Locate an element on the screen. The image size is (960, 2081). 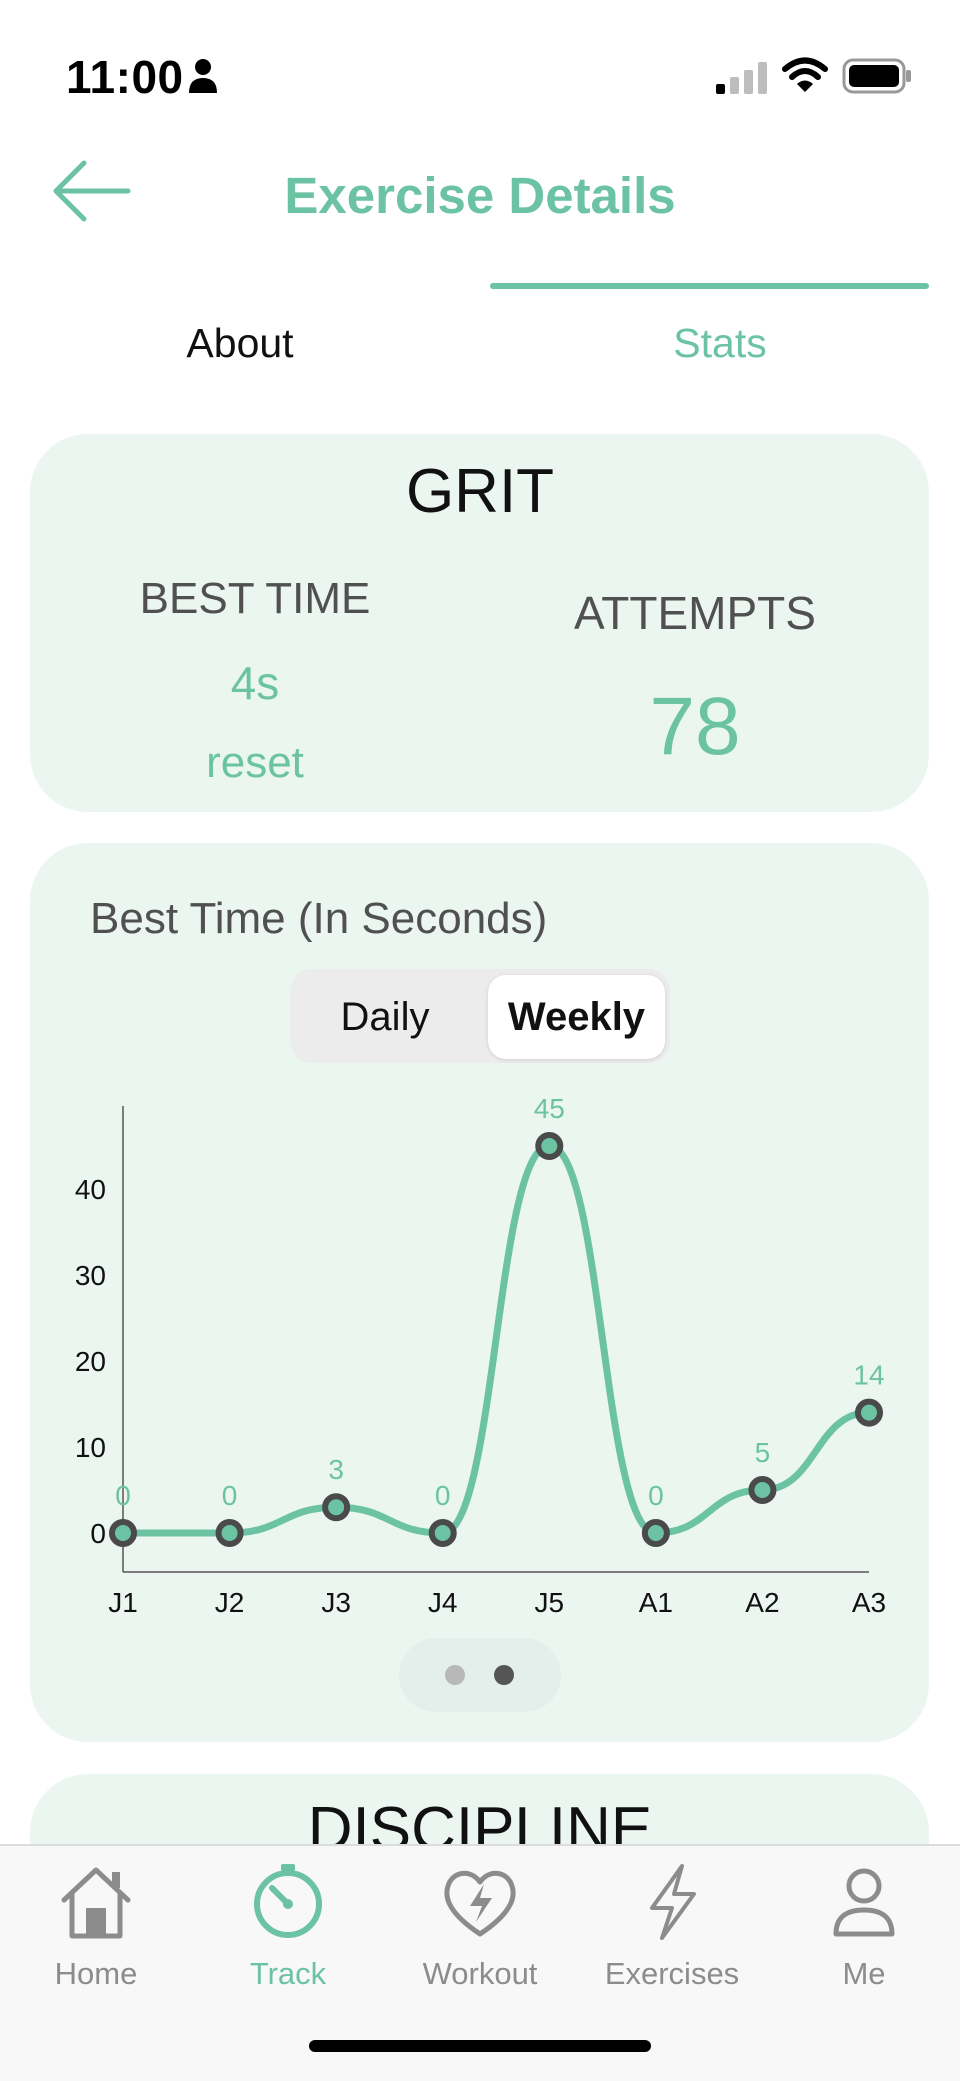
page-title: Exercise Details is located at coordinates (480, 195).